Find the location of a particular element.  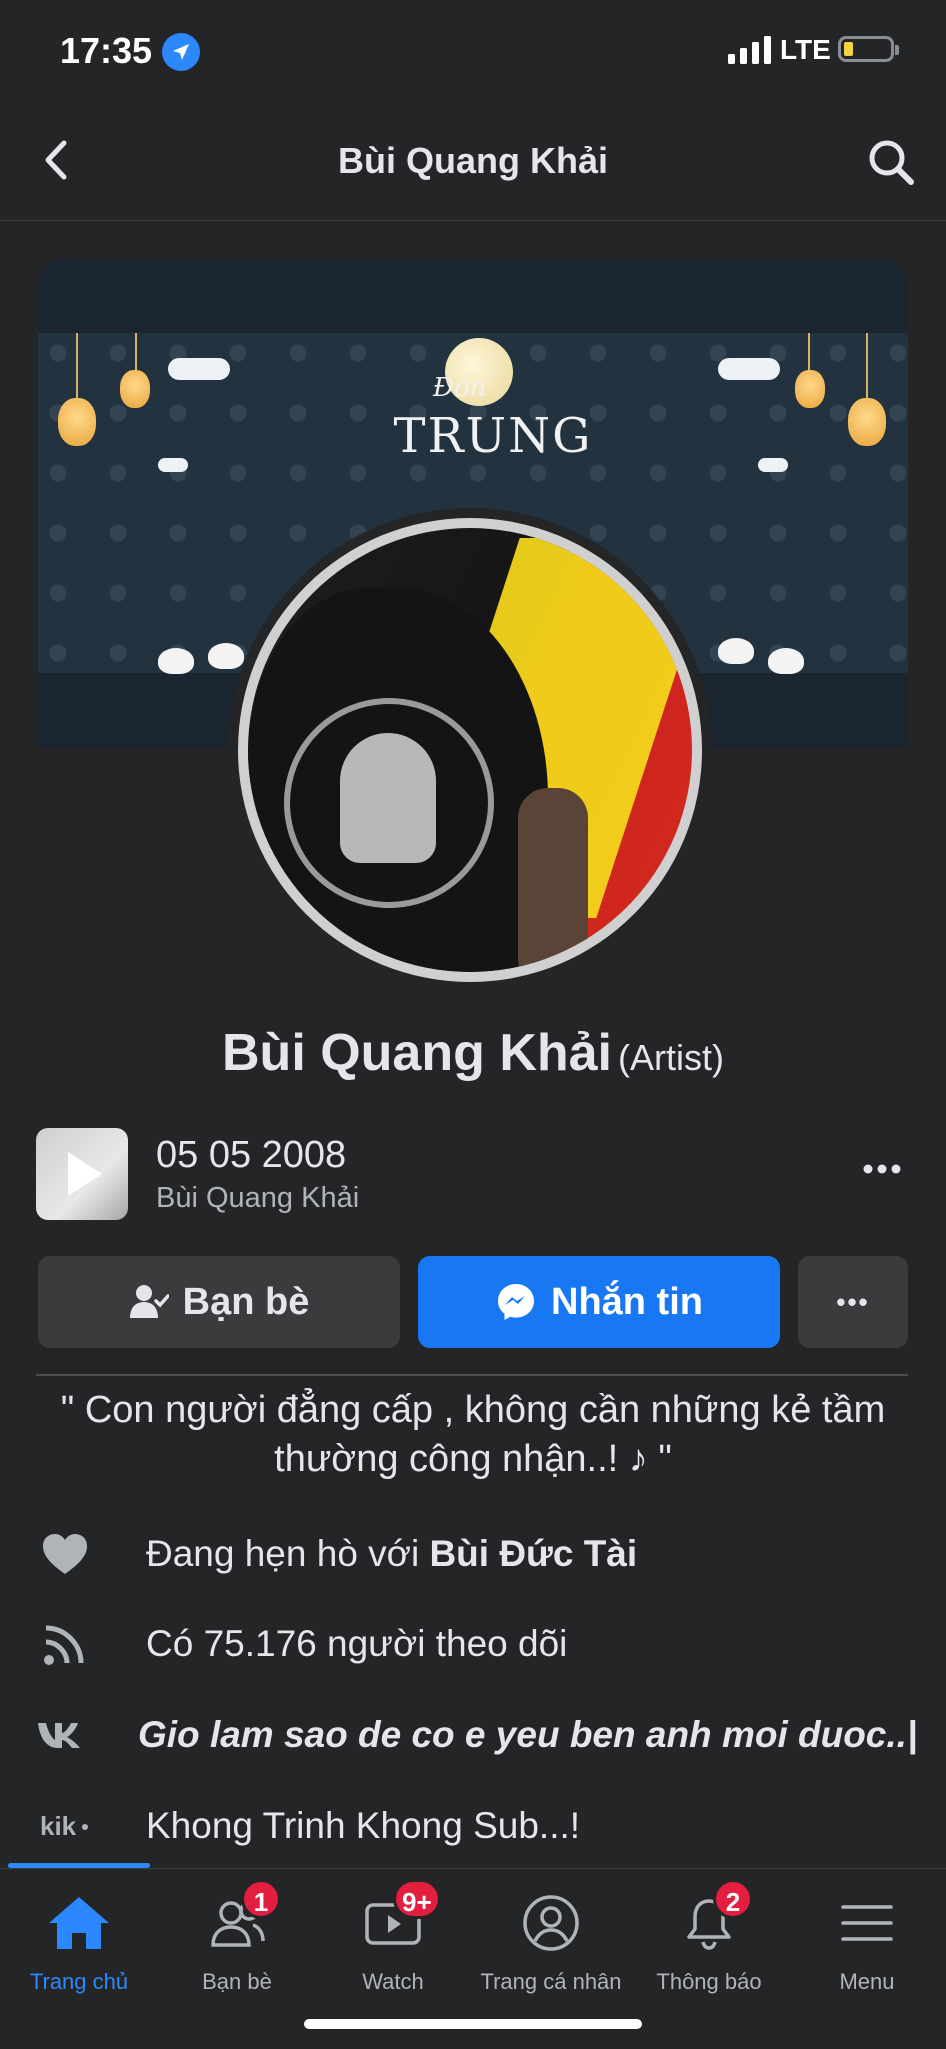

profile-icon is located at coordinates (551, 1923).